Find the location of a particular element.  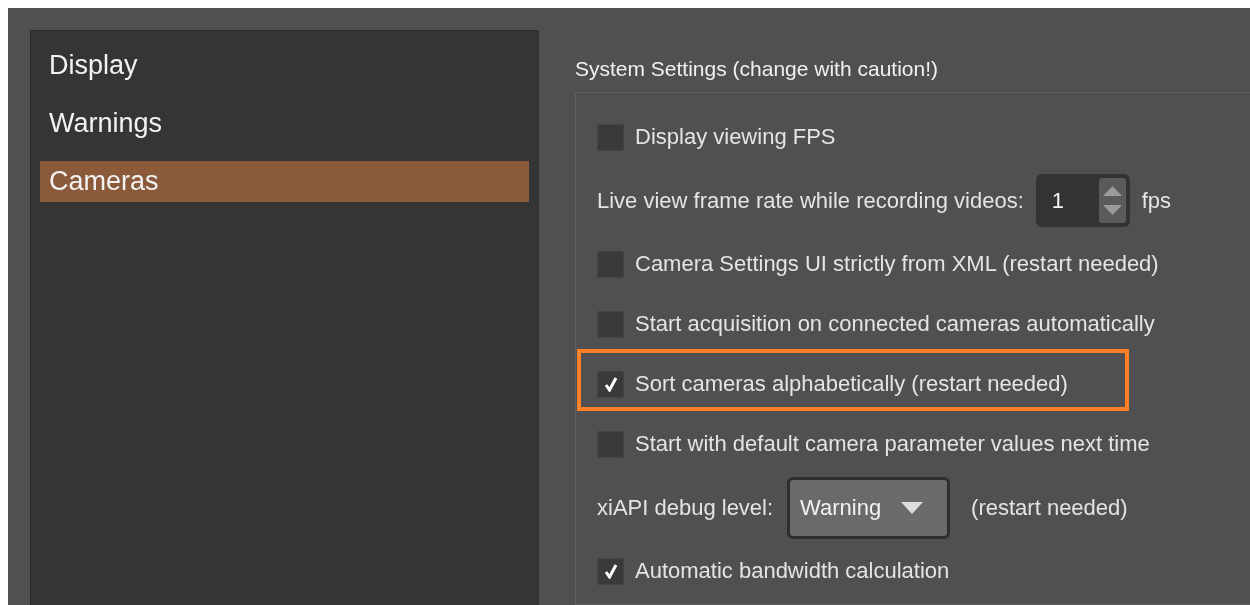

spin-box: 1 is located at coordinates (1082, 200).